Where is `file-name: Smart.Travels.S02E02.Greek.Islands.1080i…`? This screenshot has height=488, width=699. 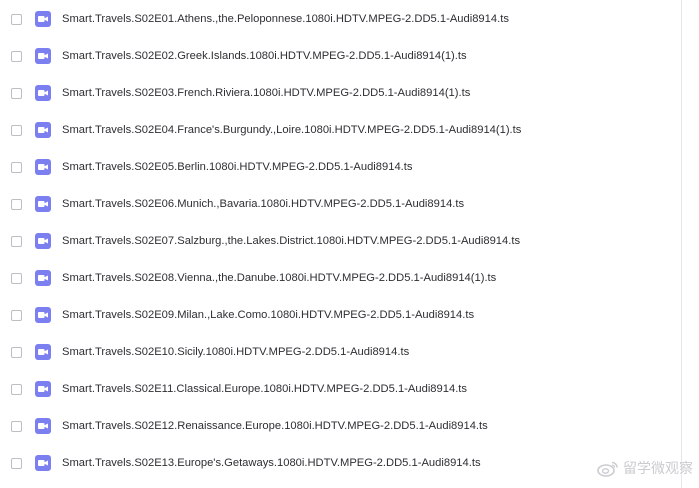 file-name: Smart.Travels.S02E02.Greek.Islands.1080i… is located at coordinates (264, 56).